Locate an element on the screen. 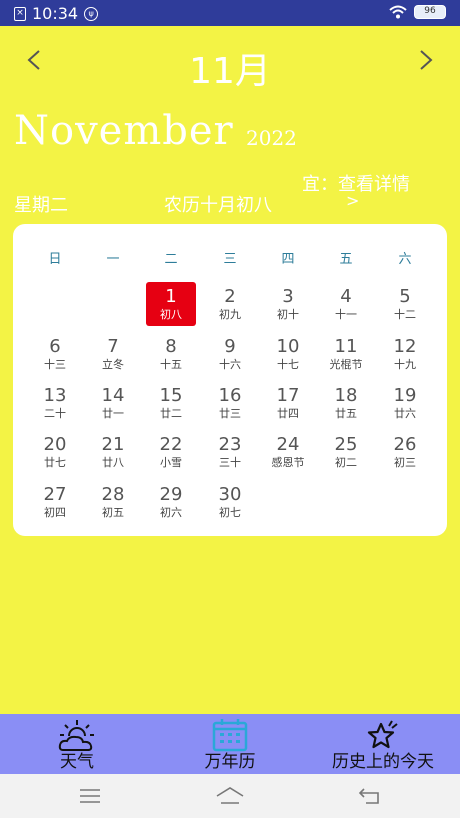 The image size is (460, 818). day-number: 11 is located at coordinates (346, 346).